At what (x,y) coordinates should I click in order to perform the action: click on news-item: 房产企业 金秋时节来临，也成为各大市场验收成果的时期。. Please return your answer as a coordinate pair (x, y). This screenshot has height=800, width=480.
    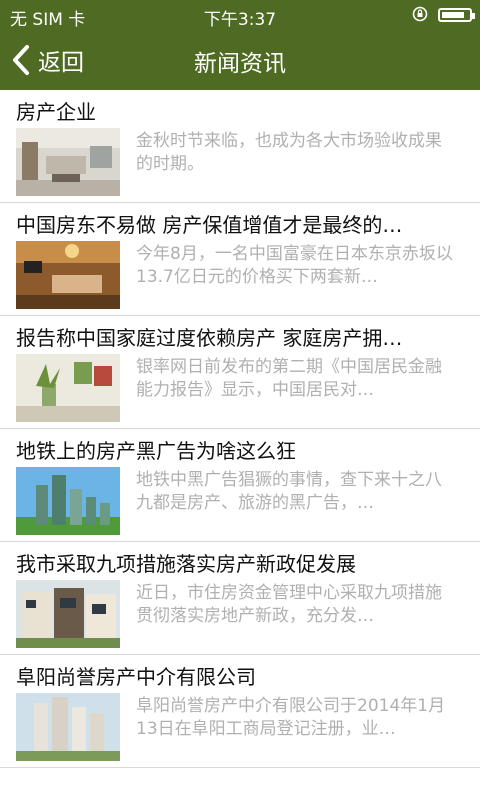
    Looking at the image, I should click on (240, 146).